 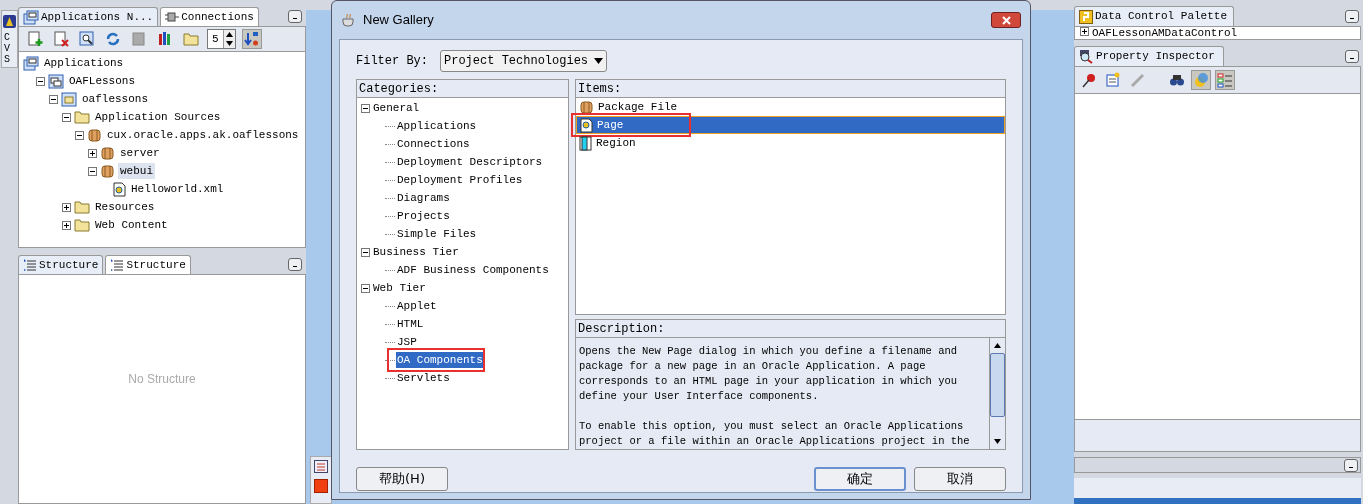 I want to click on tree-item: OAFLessons, so click(x=102, y=81).